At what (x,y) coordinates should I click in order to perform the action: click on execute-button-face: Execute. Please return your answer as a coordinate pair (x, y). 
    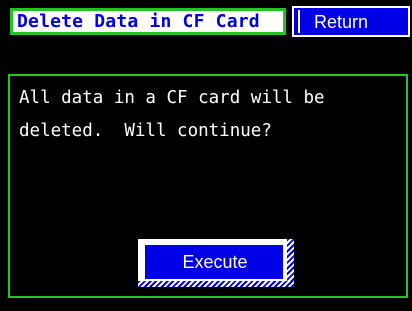
    Looking at the image, I should click on (213, 261).